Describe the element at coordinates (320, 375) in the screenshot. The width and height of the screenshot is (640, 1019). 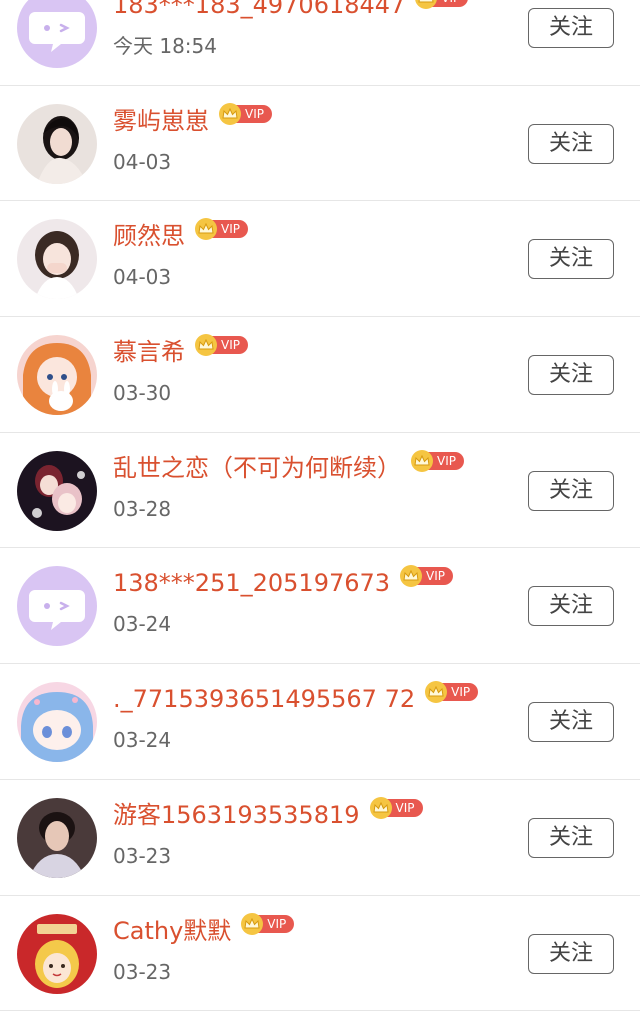
I see `list-item: 慕言希 VIP 03-30 关注` at that location.